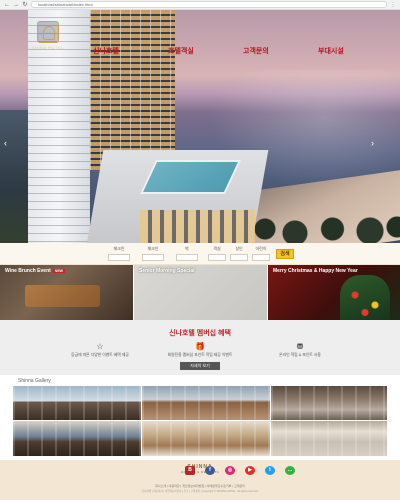  I want to click on benefit-text: 등급에 따른 다양한 이벤트 혜택 제공, so click(100, 355).